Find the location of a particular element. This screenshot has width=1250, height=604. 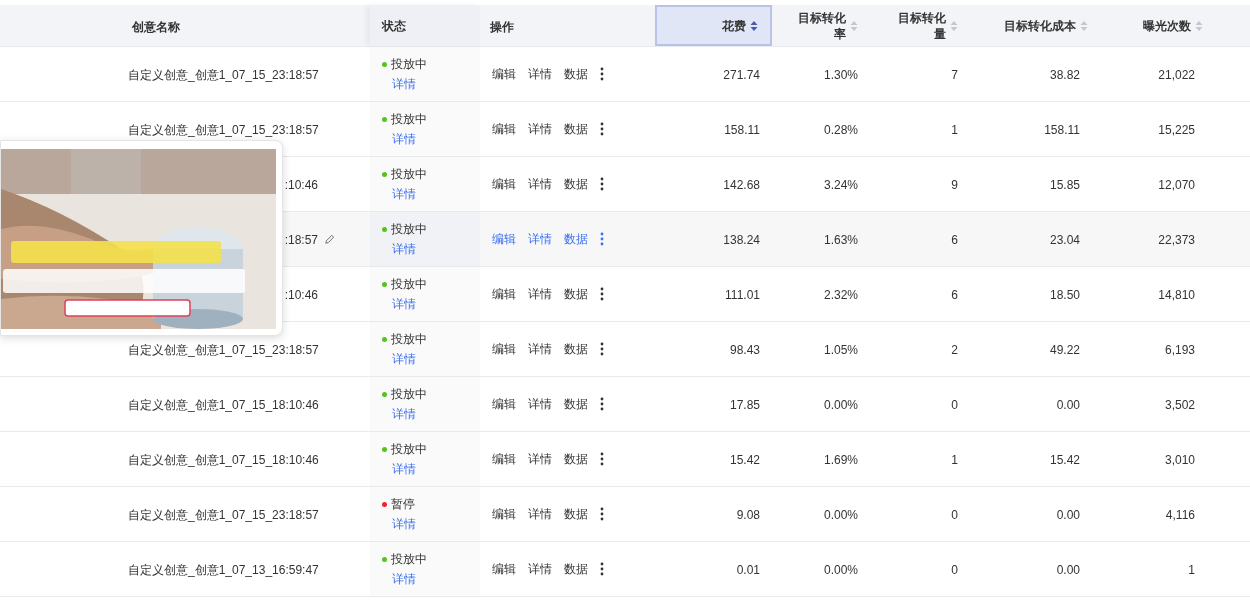

column-header: 目标转化量 is located at coordinates (920, 25).